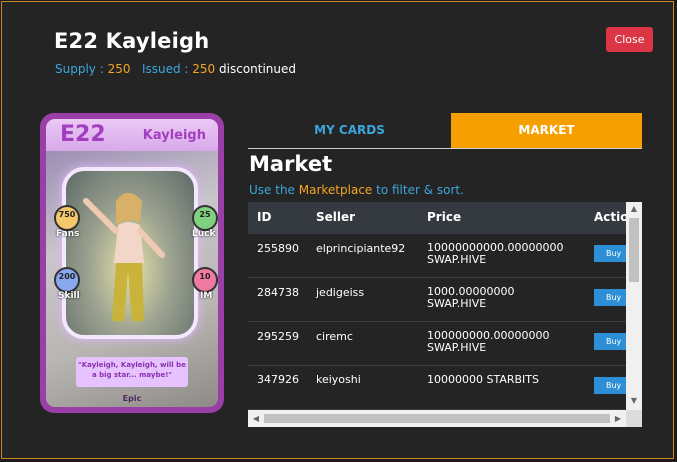  What do you see at coordinates (206, 296) in the screenshot?
I see `im-stat-label: IM` at bounding box center [206, 296].